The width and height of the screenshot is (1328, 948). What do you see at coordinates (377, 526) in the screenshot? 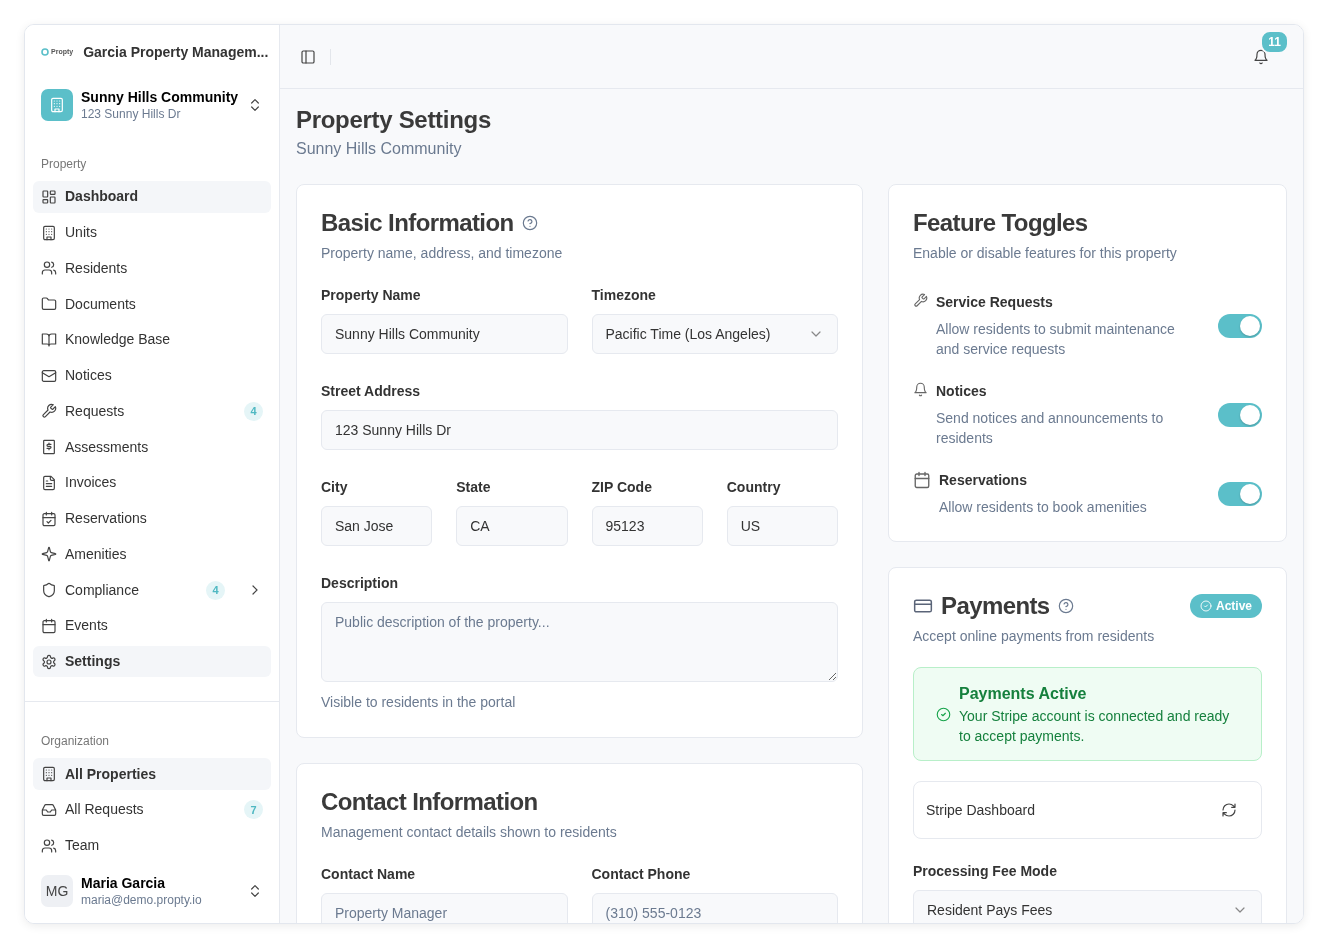
I see `input-field: San Jose` at bounding box center [377, 526].